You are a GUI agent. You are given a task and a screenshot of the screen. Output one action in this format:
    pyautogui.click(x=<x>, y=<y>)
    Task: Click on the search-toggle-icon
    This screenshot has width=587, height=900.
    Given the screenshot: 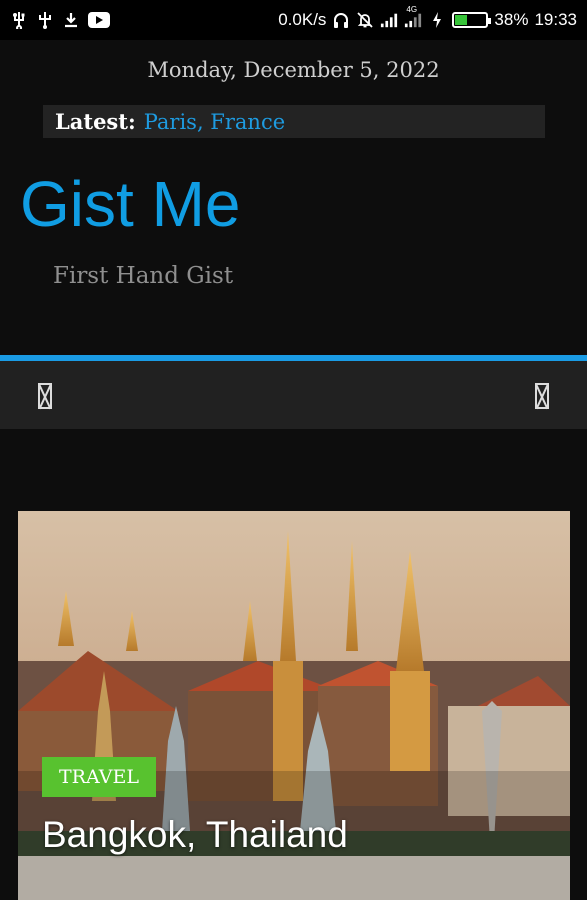 What is the action you would take?
    pyautogui.click(x=542, y=396)
    